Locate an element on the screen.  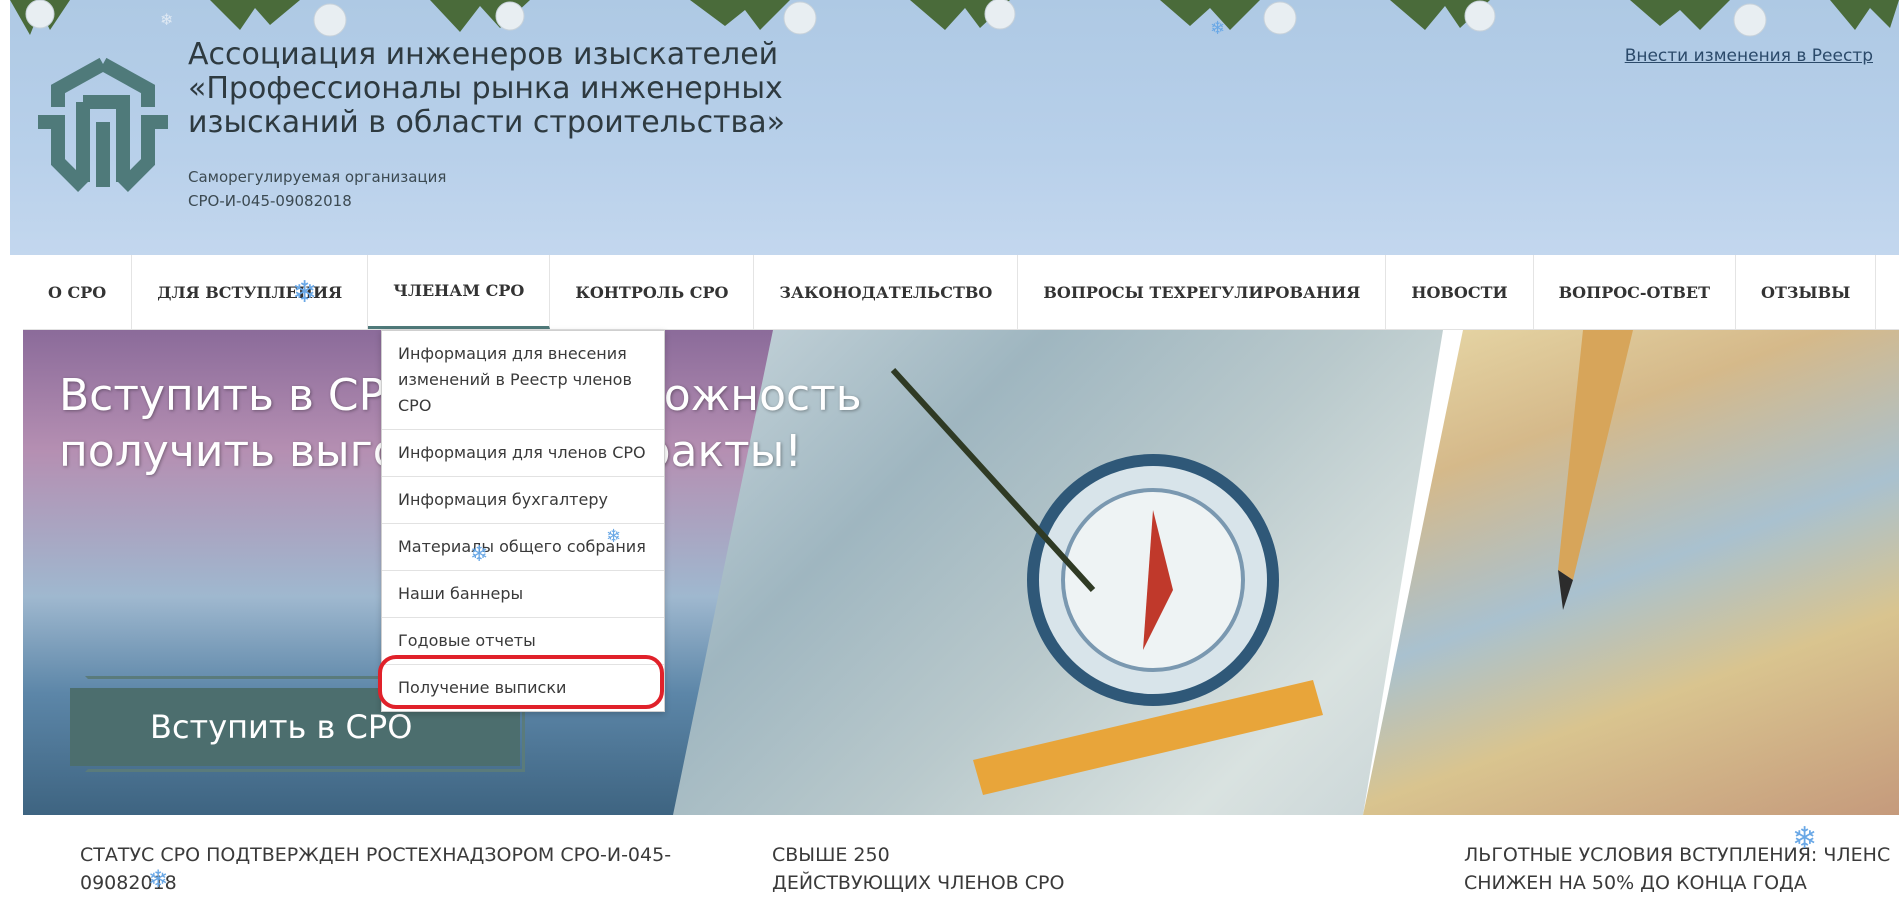
nav-item-members: ЧЛЕНАМ СРО is located at coordinates (459, 292).